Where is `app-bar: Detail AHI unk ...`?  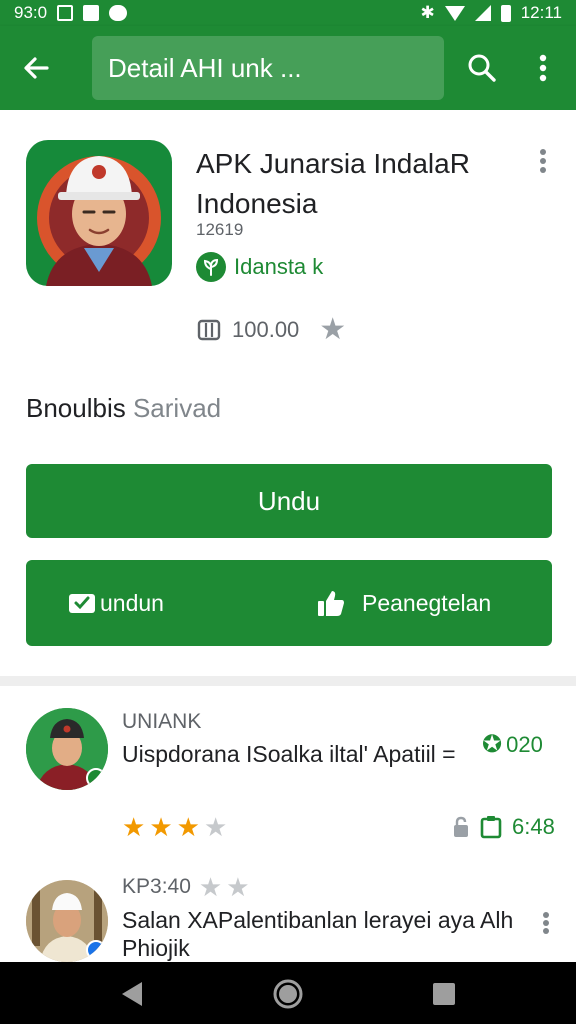 app-bar: Detail AHI unk ... is located at coordinates (288, 68).